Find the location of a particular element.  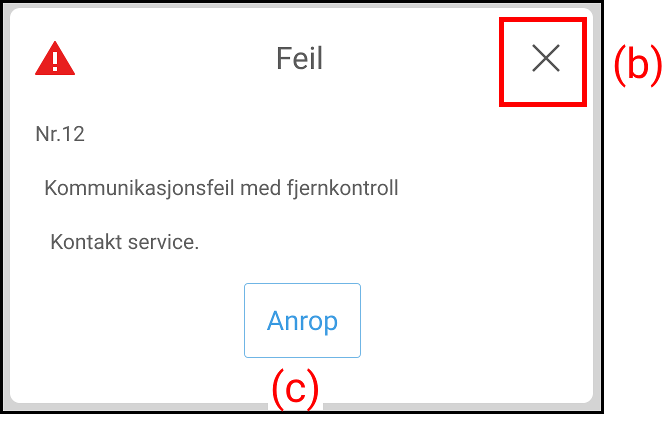

error-code: Nr.12 is located at coordinates (60, 135).